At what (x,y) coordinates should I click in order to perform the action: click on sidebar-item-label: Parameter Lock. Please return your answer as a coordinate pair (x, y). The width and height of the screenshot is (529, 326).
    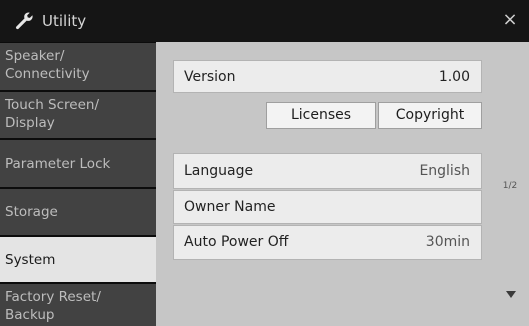
    Looking at the image, I should click on (58, 163).